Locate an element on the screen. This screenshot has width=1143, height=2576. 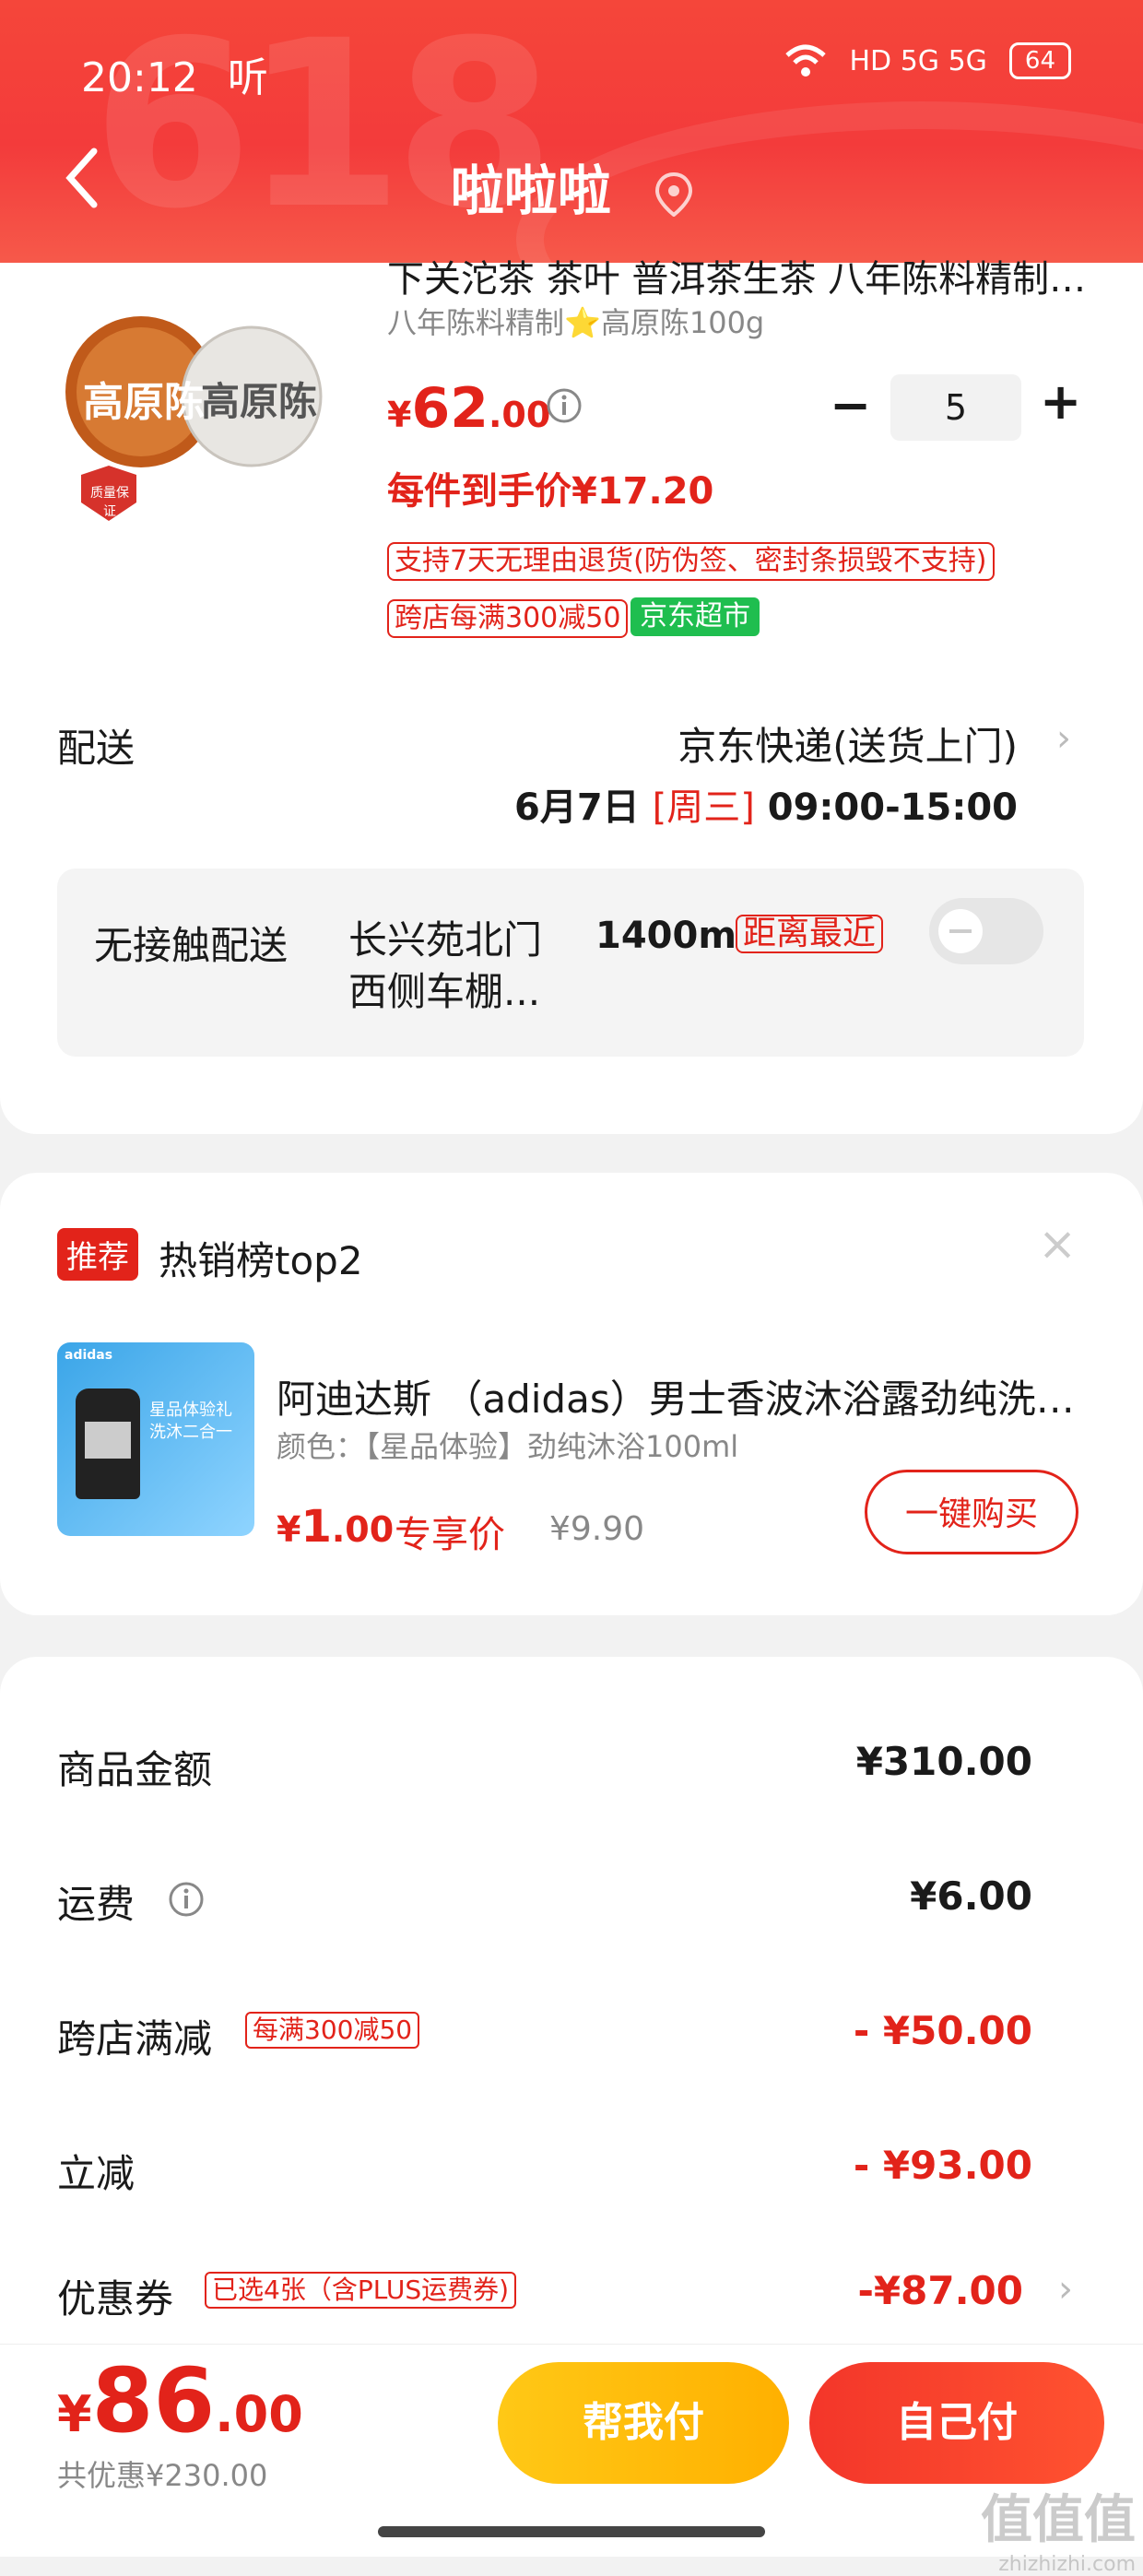
product-image-label-2: 高原陈 is located at coordinates (259, 401).